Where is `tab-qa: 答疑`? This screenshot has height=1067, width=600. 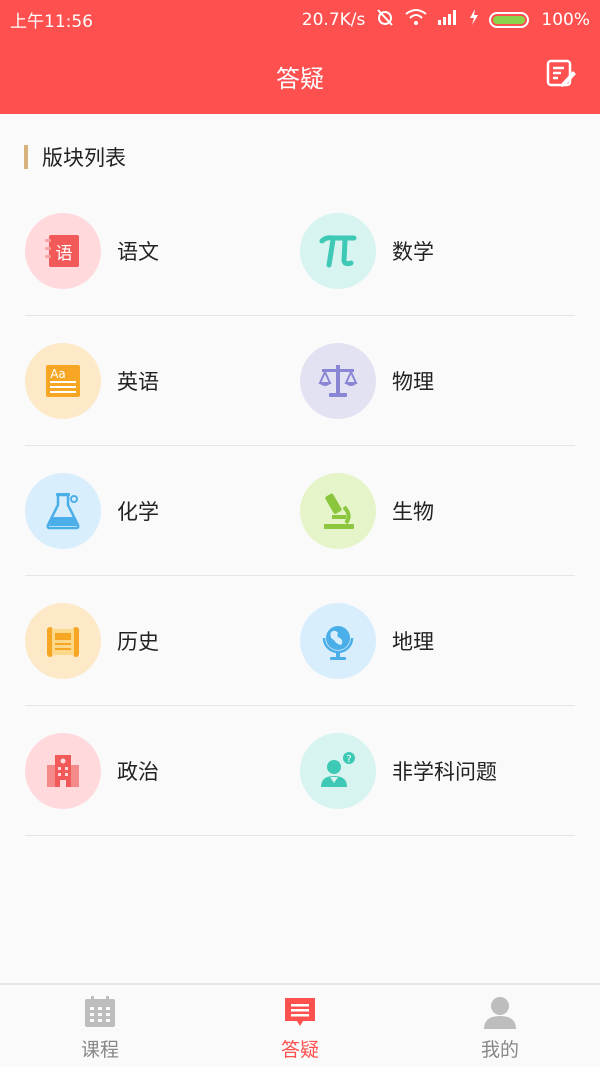
tab-qa: 答疑 is located at coordinates (300, 1026).